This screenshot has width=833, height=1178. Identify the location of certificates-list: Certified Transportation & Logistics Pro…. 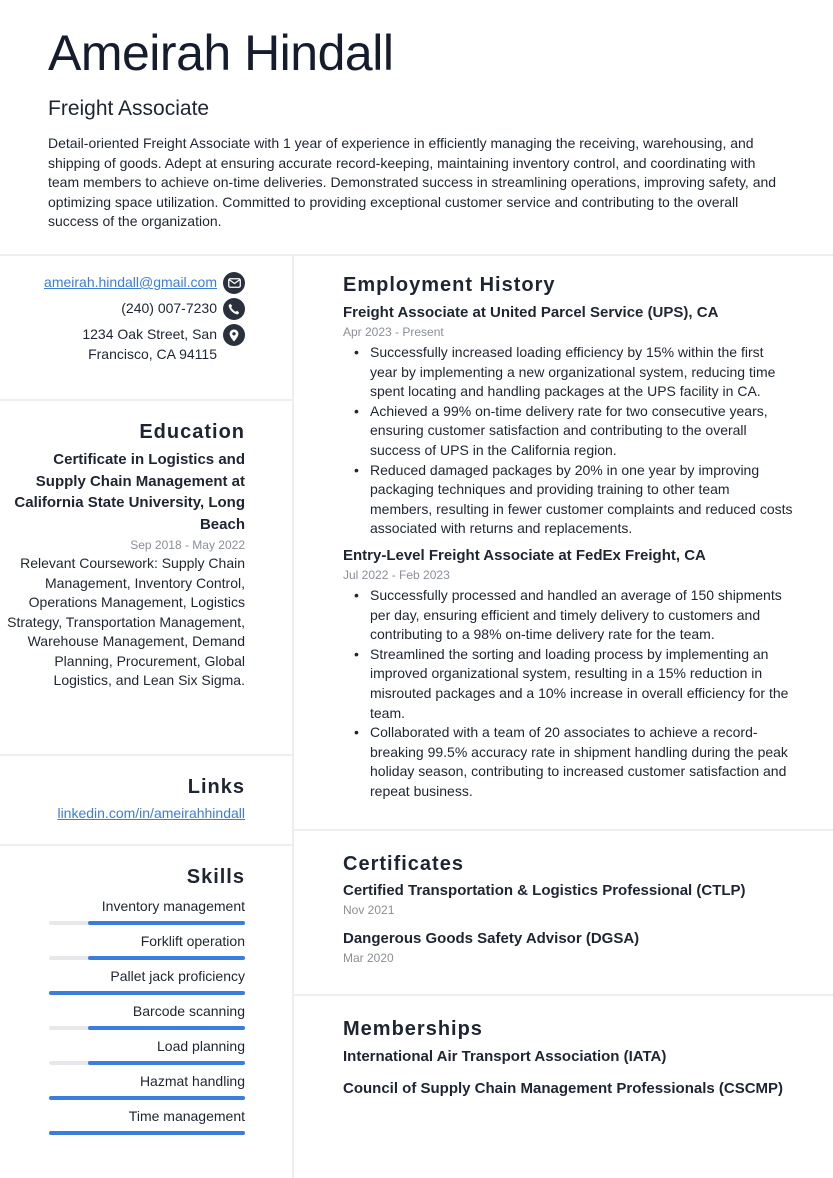
(568, 923).